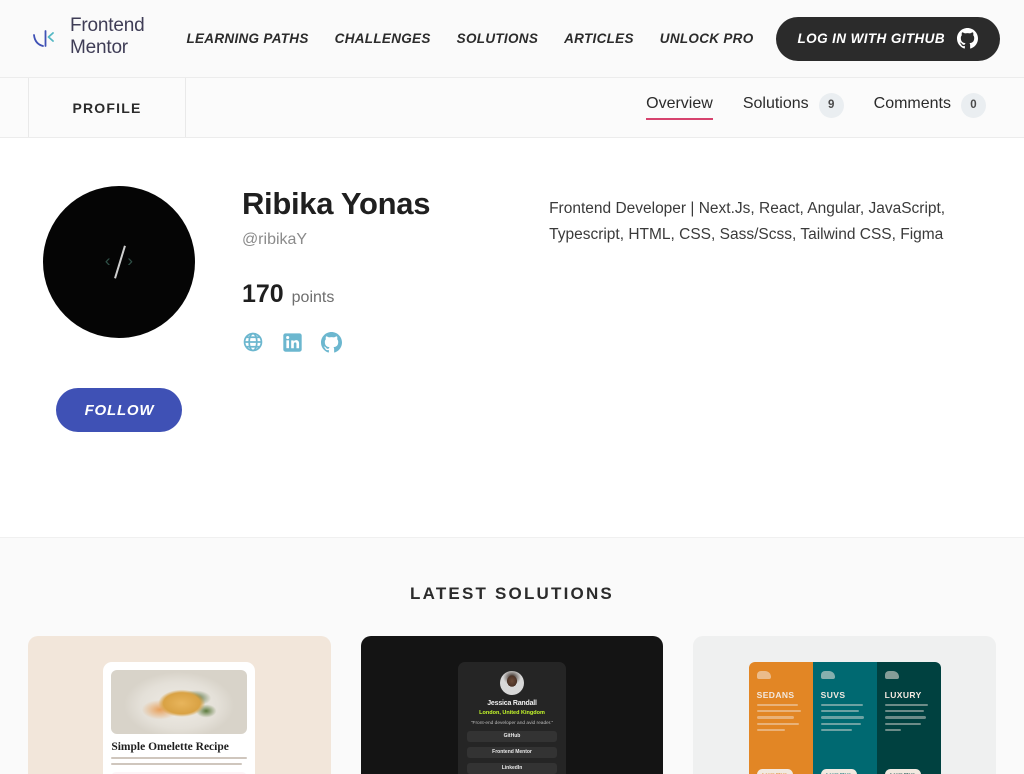  I want to click on tab-comments-badge: 0, so click(973, 105).